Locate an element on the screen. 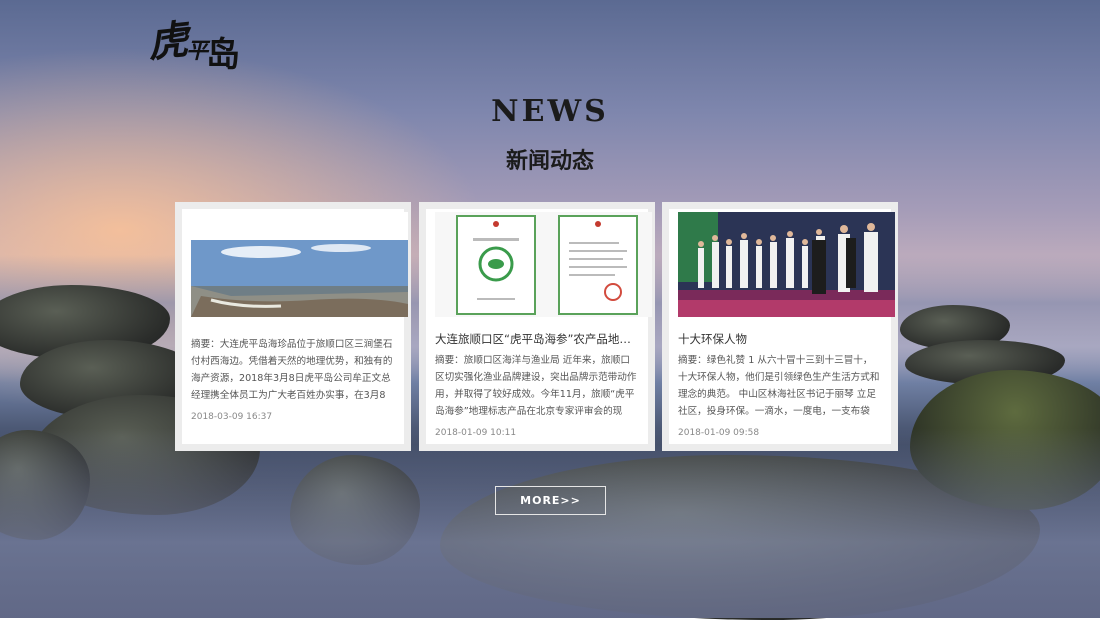  brand-logo: 虎 平 岛 is located at coordinates (196, 37).